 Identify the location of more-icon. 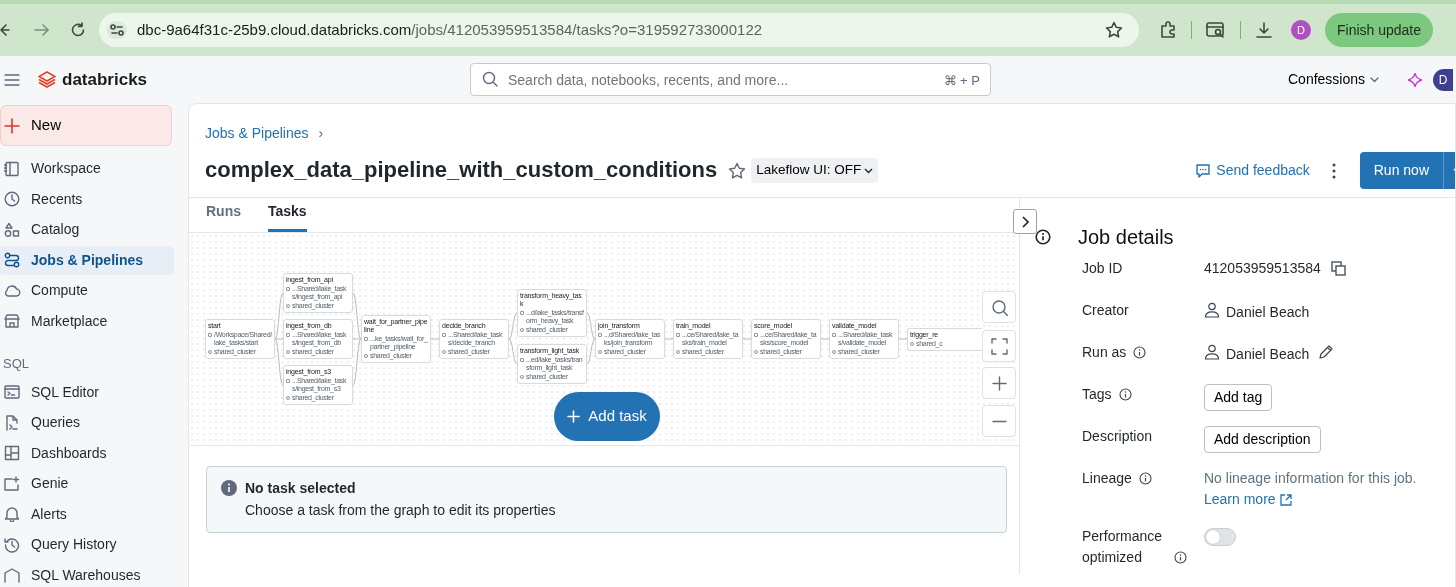
(1333, 170).